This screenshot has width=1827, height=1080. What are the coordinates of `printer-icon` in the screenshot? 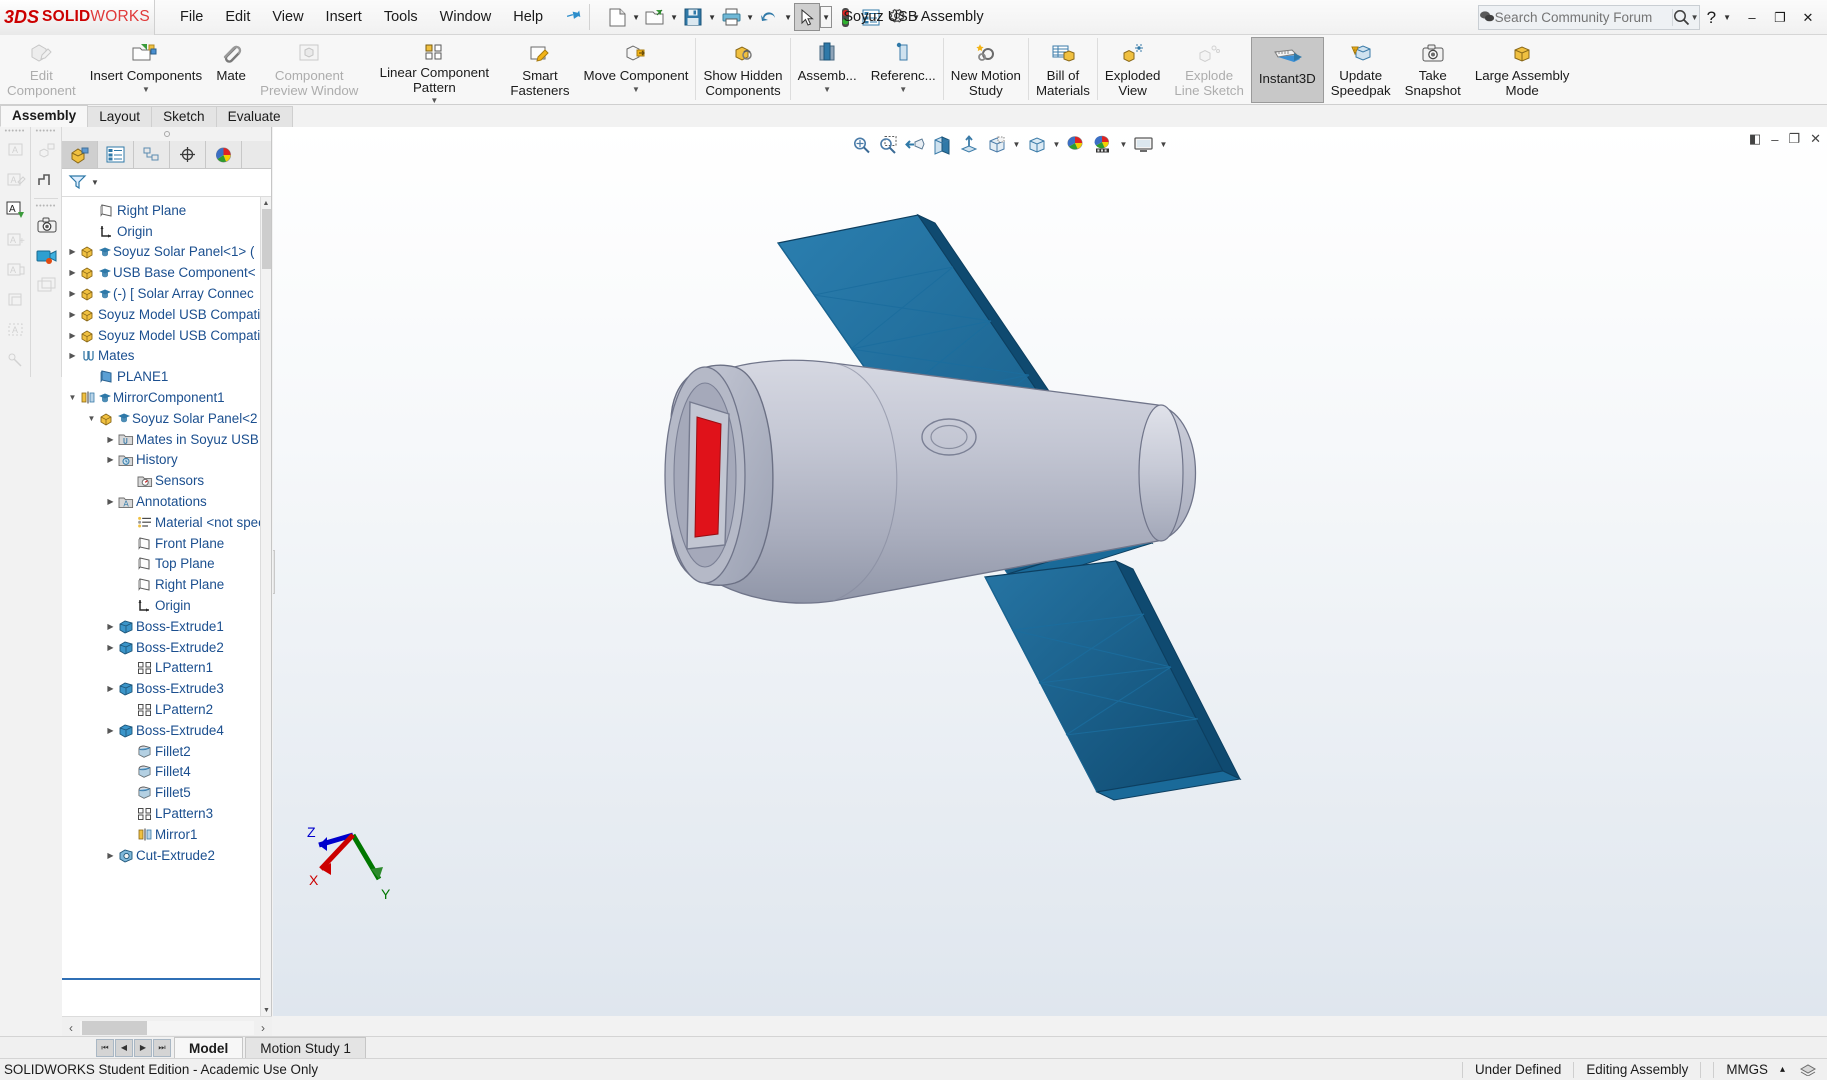 It's located at (731, 17).